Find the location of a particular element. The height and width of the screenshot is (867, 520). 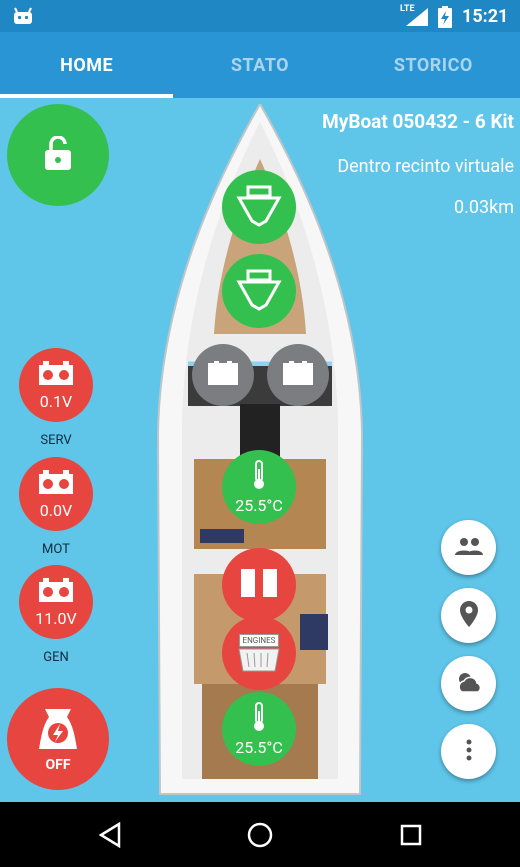

status-bar: LTE 15:21 is located at coordinates (260, 16).